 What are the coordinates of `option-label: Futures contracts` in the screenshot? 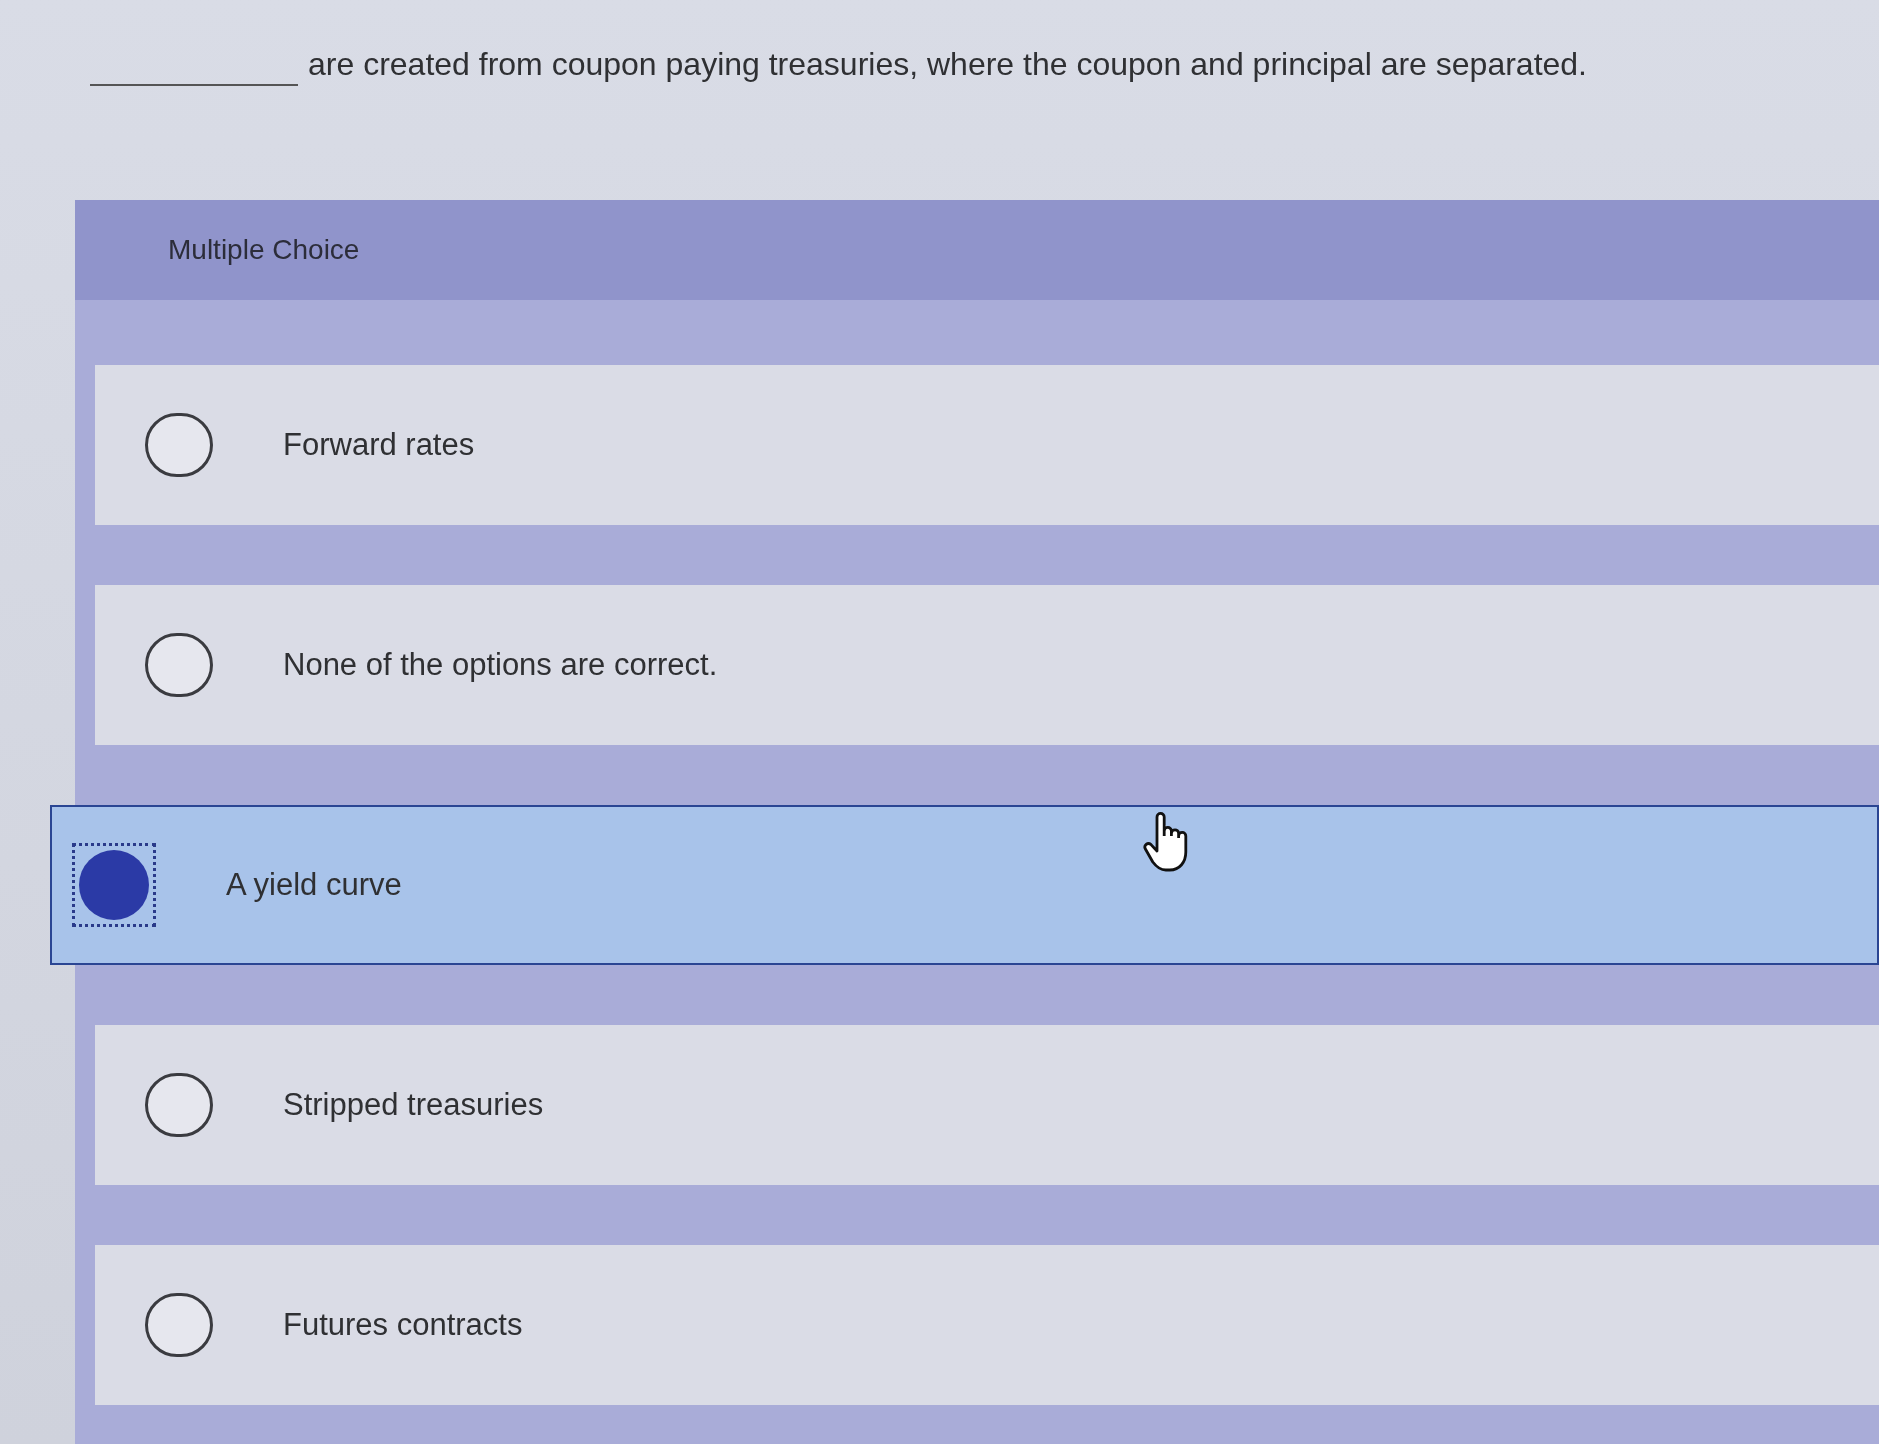 It's located at (403, 1324).